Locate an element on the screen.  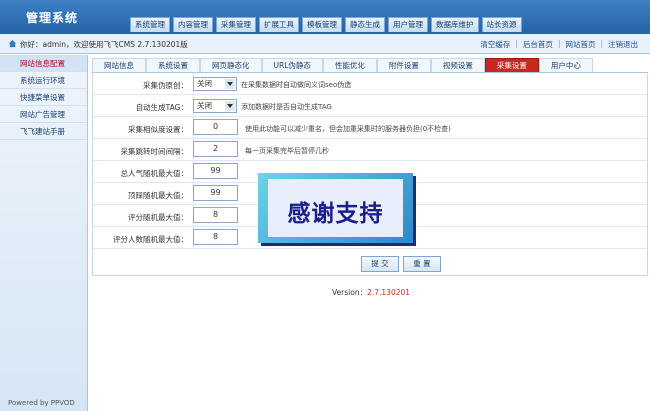
score-count-max-label: 评分人数随机最大值： is located at coordinates (150, 239).